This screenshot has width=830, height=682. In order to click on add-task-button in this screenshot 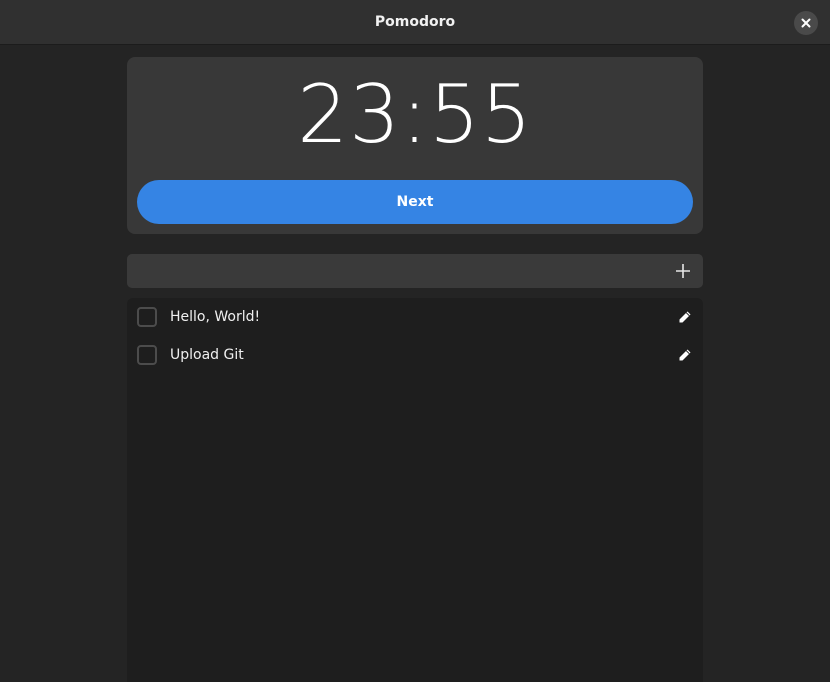, I will do `click(683, 271)`.